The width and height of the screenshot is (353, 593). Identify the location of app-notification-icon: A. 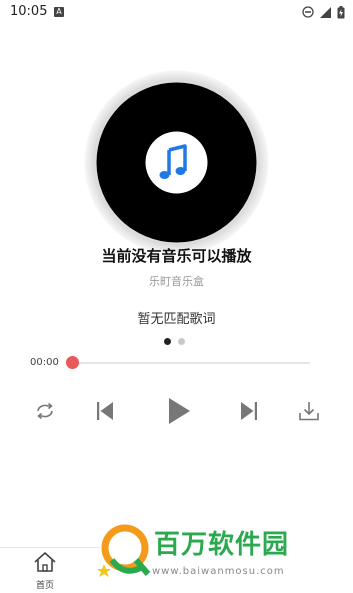
(59, 12).